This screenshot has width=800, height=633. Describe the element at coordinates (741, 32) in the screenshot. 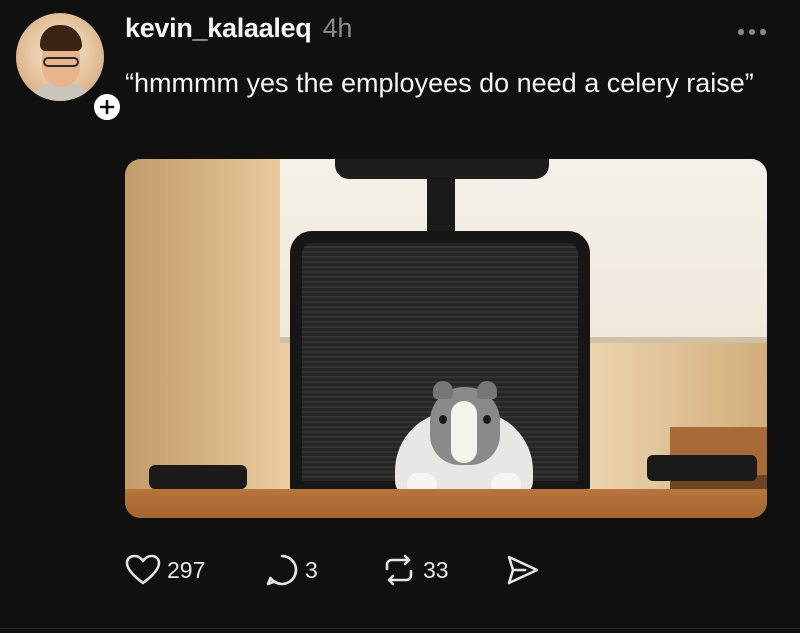

I see `more-dots-icon` at that location.